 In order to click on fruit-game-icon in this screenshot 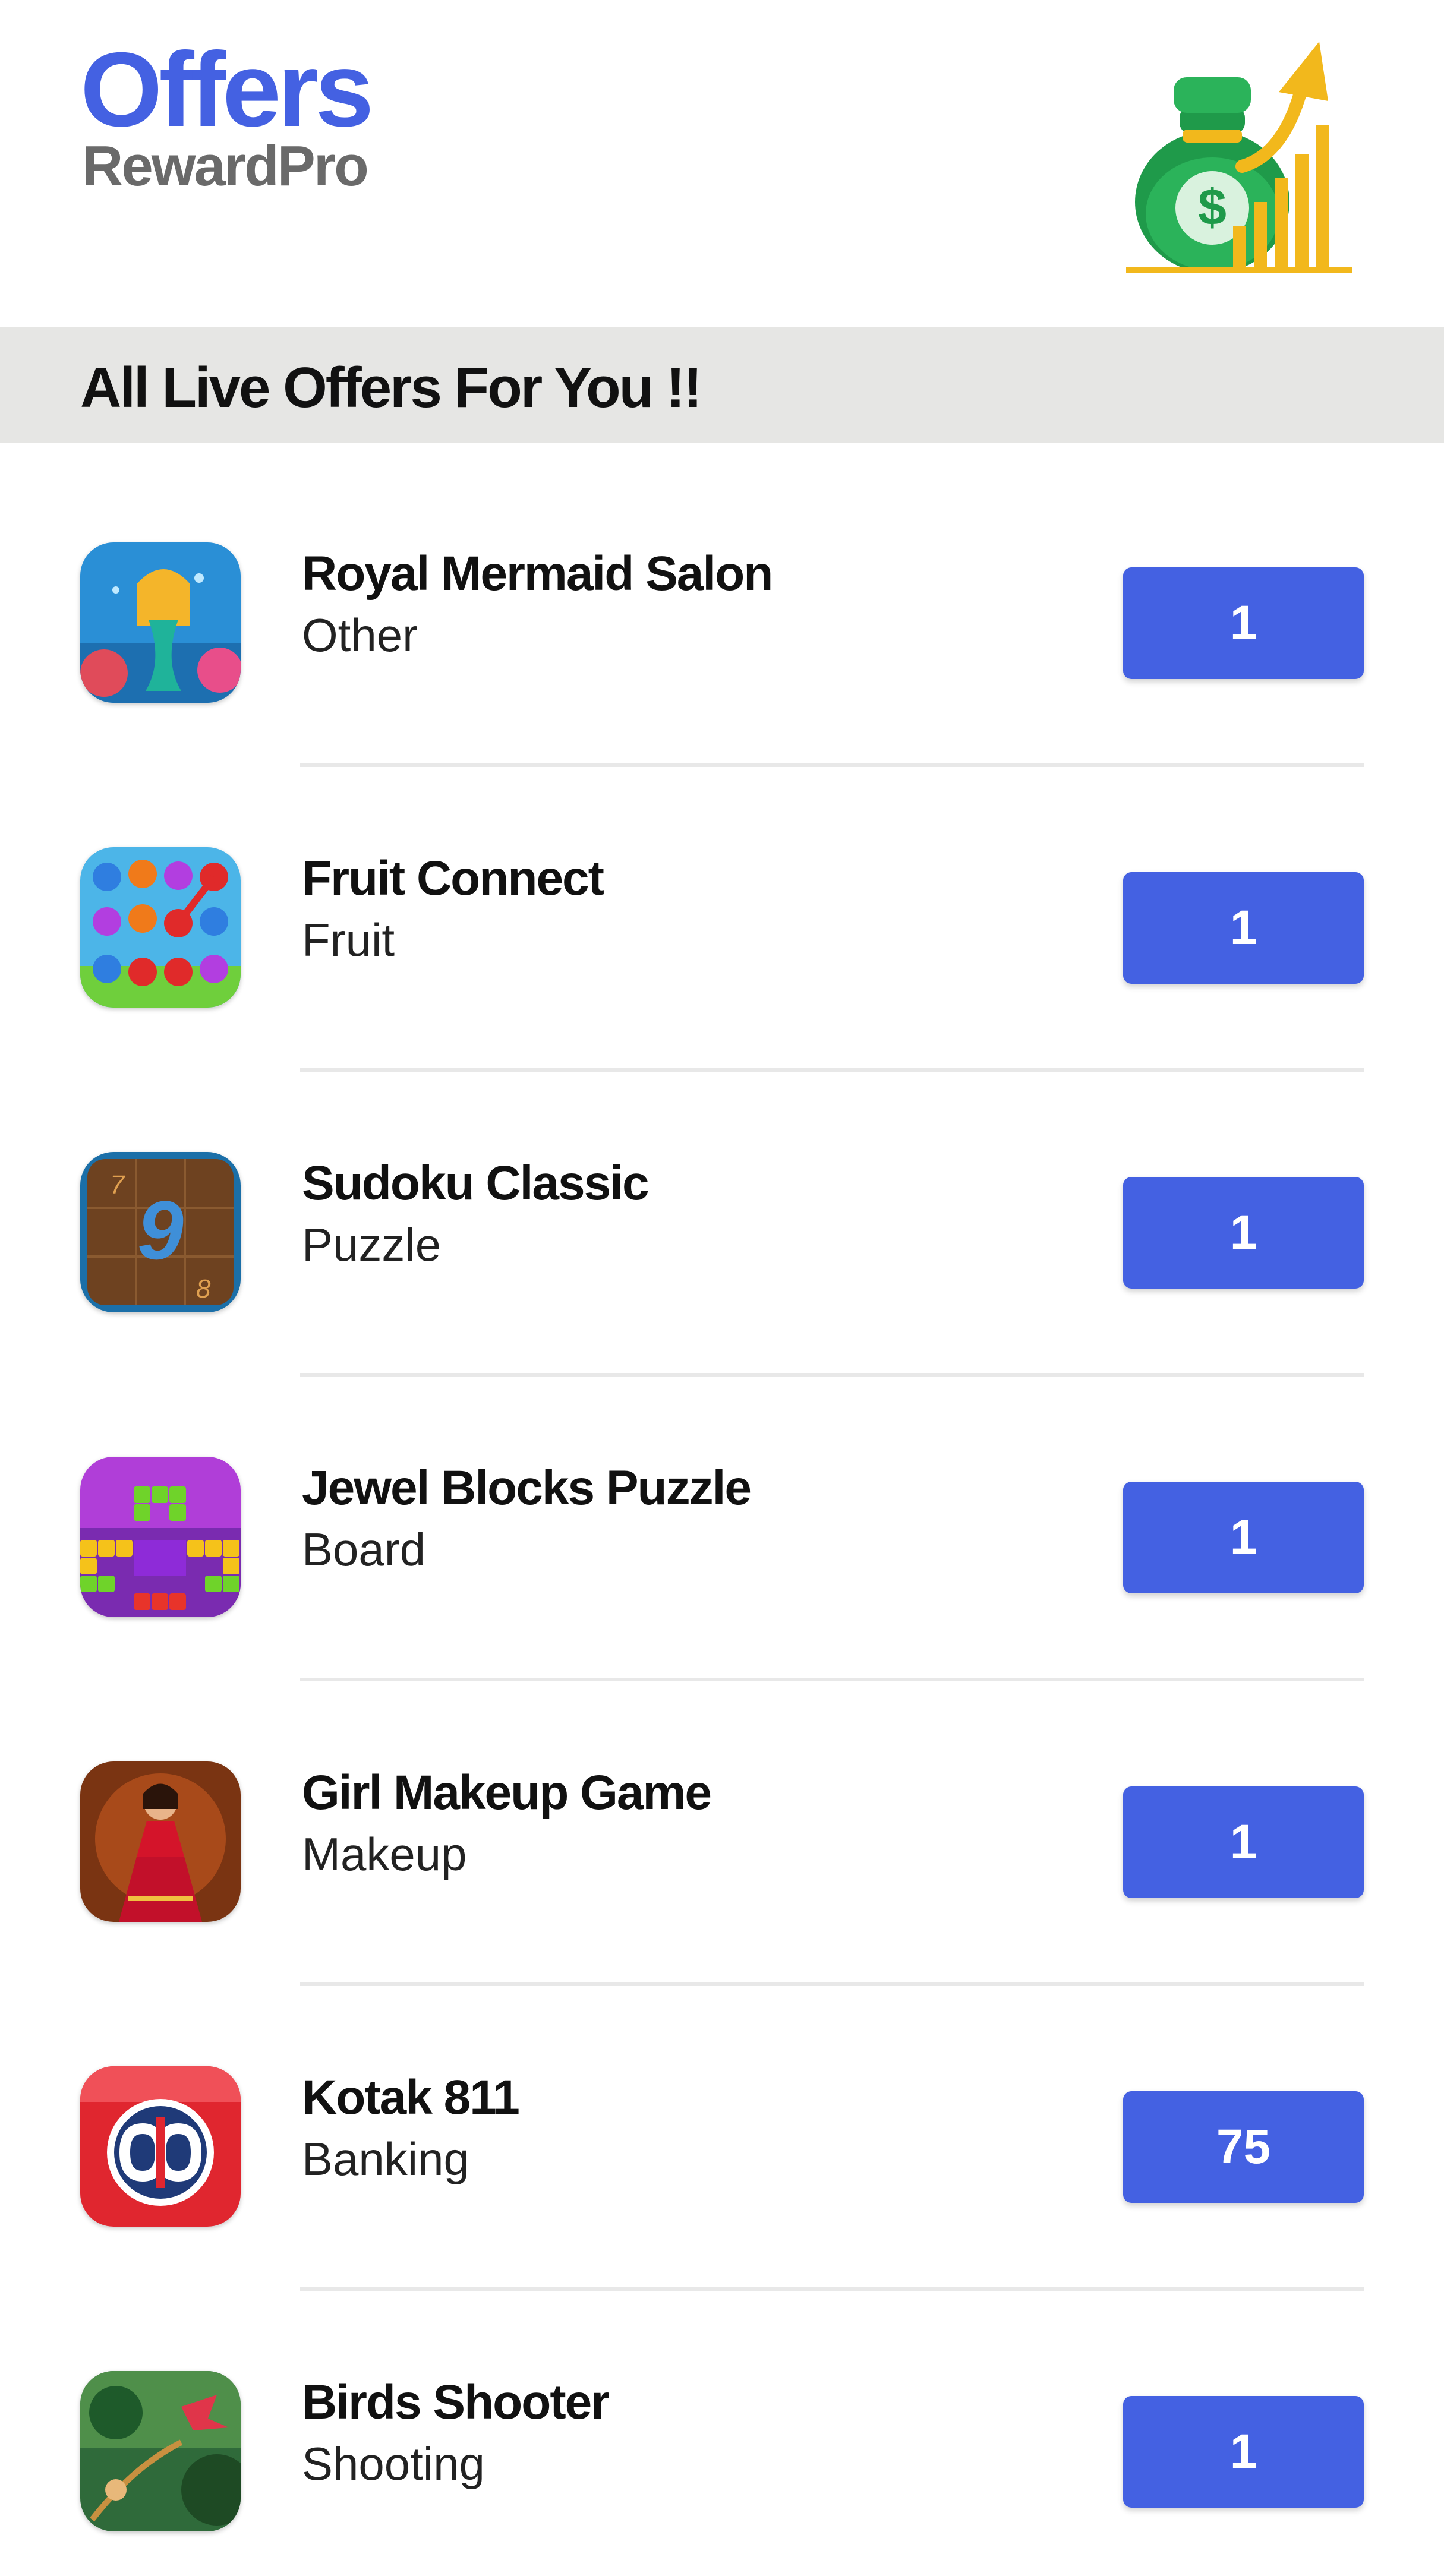, I will do `click(160, 927)`.